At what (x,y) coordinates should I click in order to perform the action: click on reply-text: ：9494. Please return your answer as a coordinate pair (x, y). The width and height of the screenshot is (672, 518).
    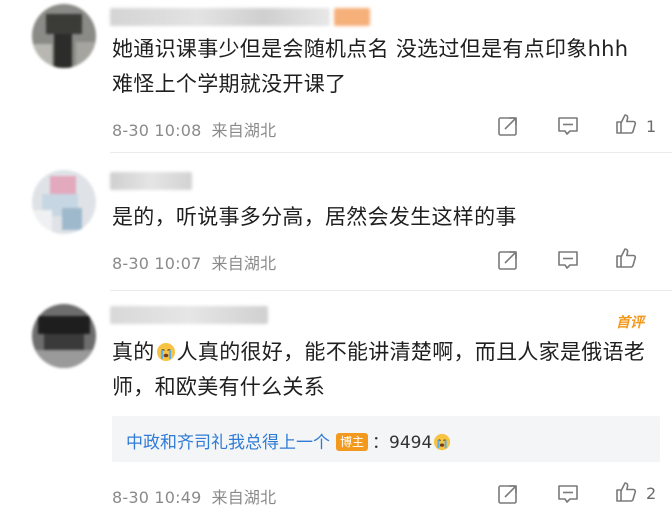
    Looking at the image, I should click on (402, 443).